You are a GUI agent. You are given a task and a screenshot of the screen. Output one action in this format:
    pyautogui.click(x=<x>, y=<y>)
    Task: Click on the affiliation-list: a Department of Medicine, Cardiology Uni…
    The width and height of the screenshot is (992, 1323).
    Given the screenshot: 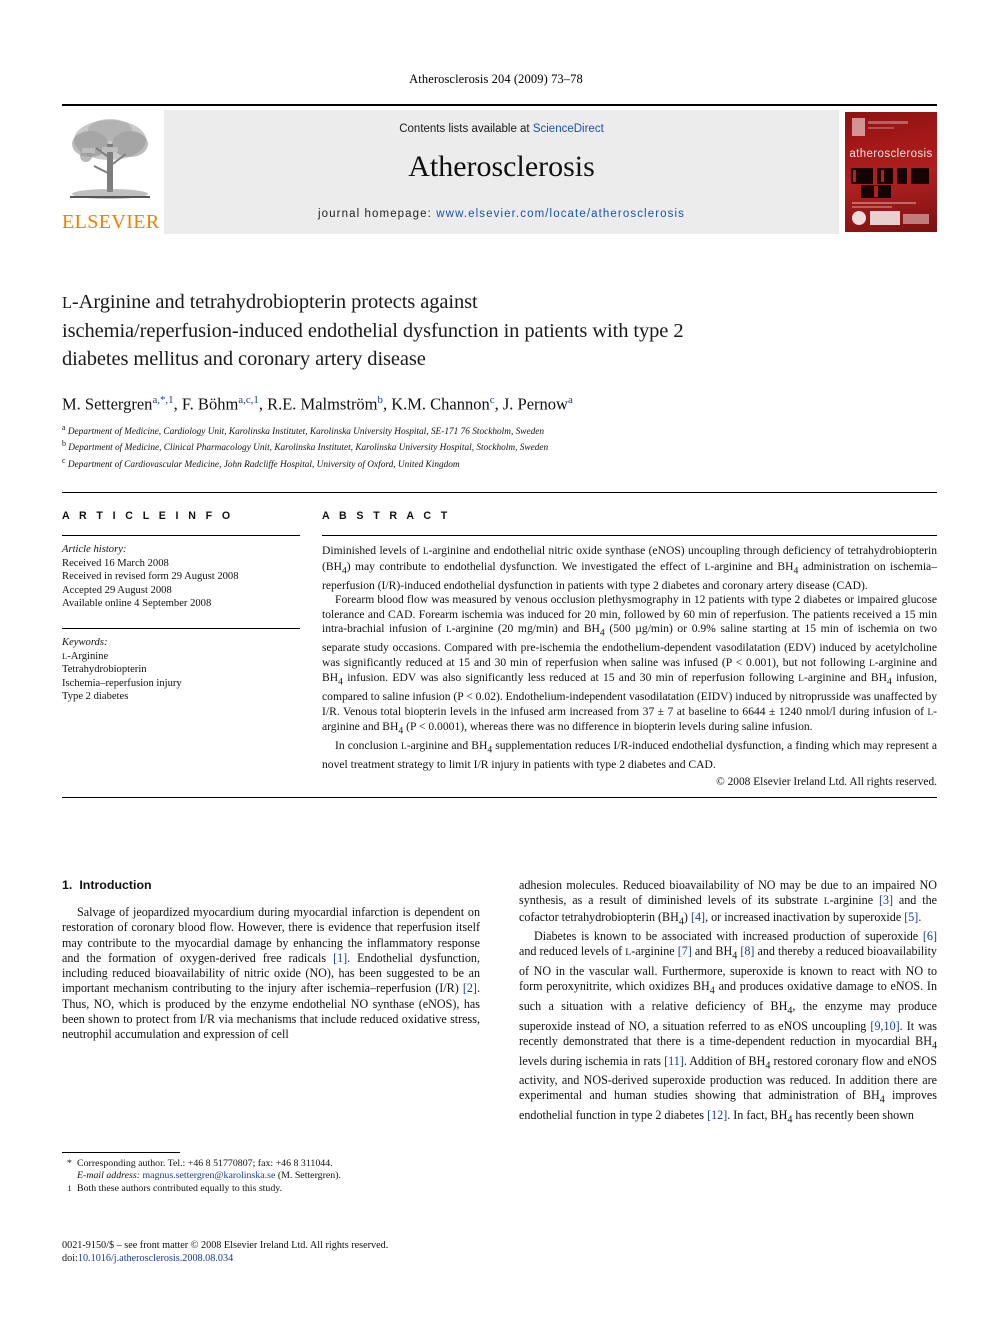 What is the action you would take?
    pyautogui.click(x=499, y=447)
    